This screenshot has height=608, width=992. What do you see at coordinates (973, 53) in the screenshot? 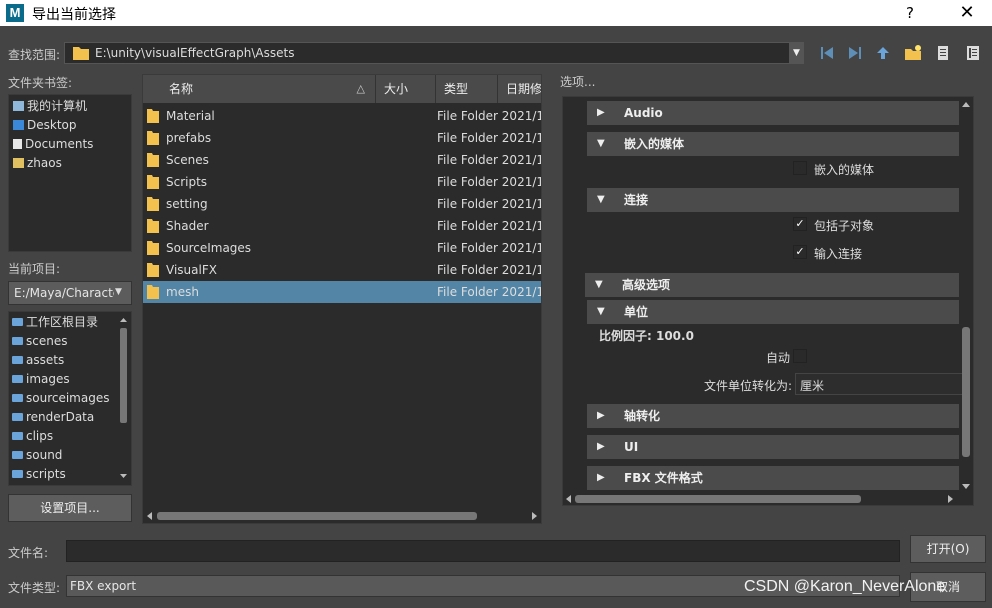
I see `detail-view-icon` at bounding box center [973, 53].